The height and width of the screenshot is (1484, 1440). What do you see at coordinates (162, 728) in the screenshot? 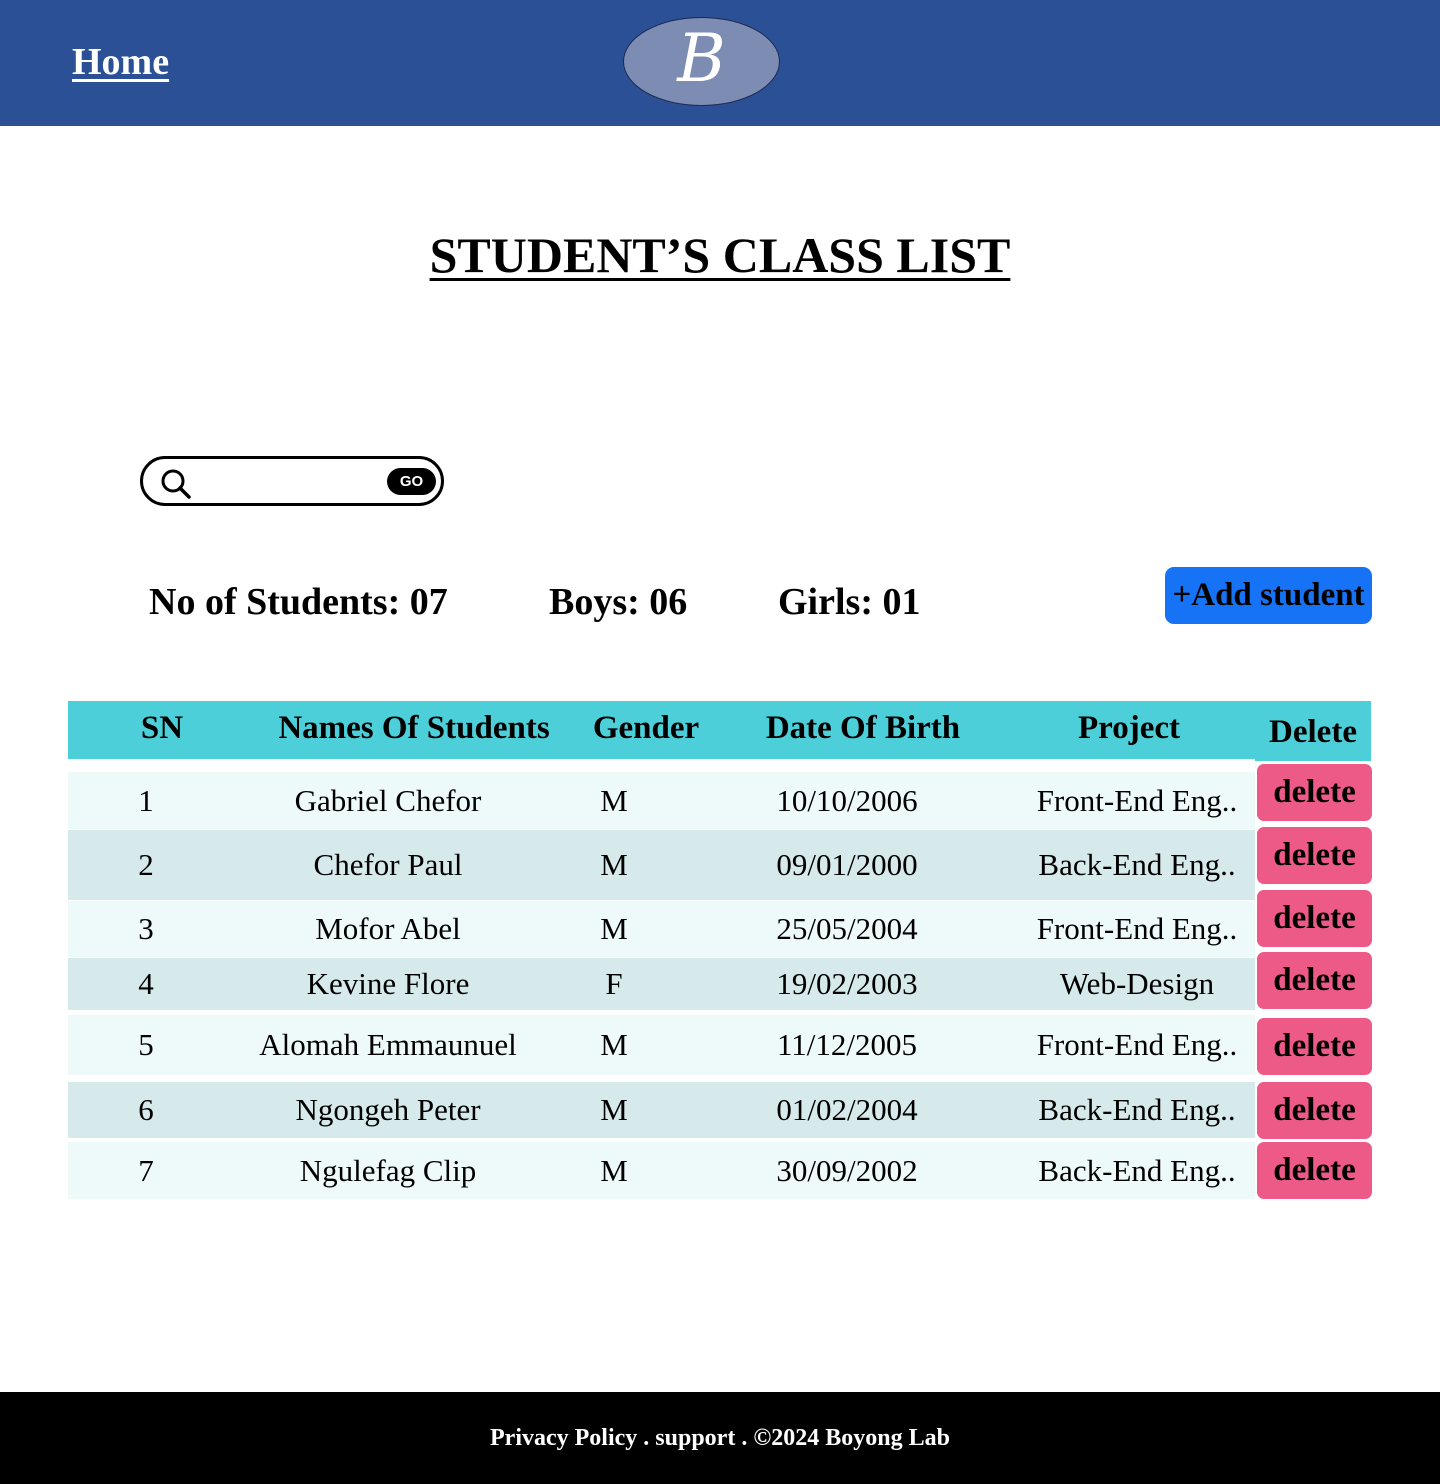
I see `column-header-sn: SN` at bounding box center [162, 728].